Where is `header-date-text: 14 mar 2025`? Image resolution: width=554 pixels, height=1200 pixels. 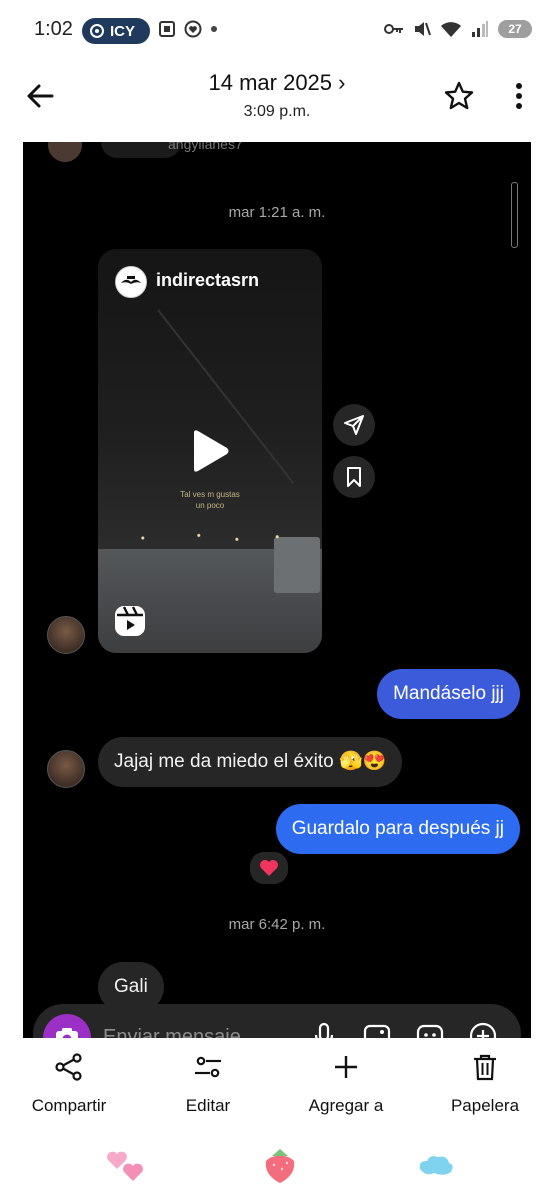 header-date-text: 14 mar 2025 is located at coordinates (270, 82).